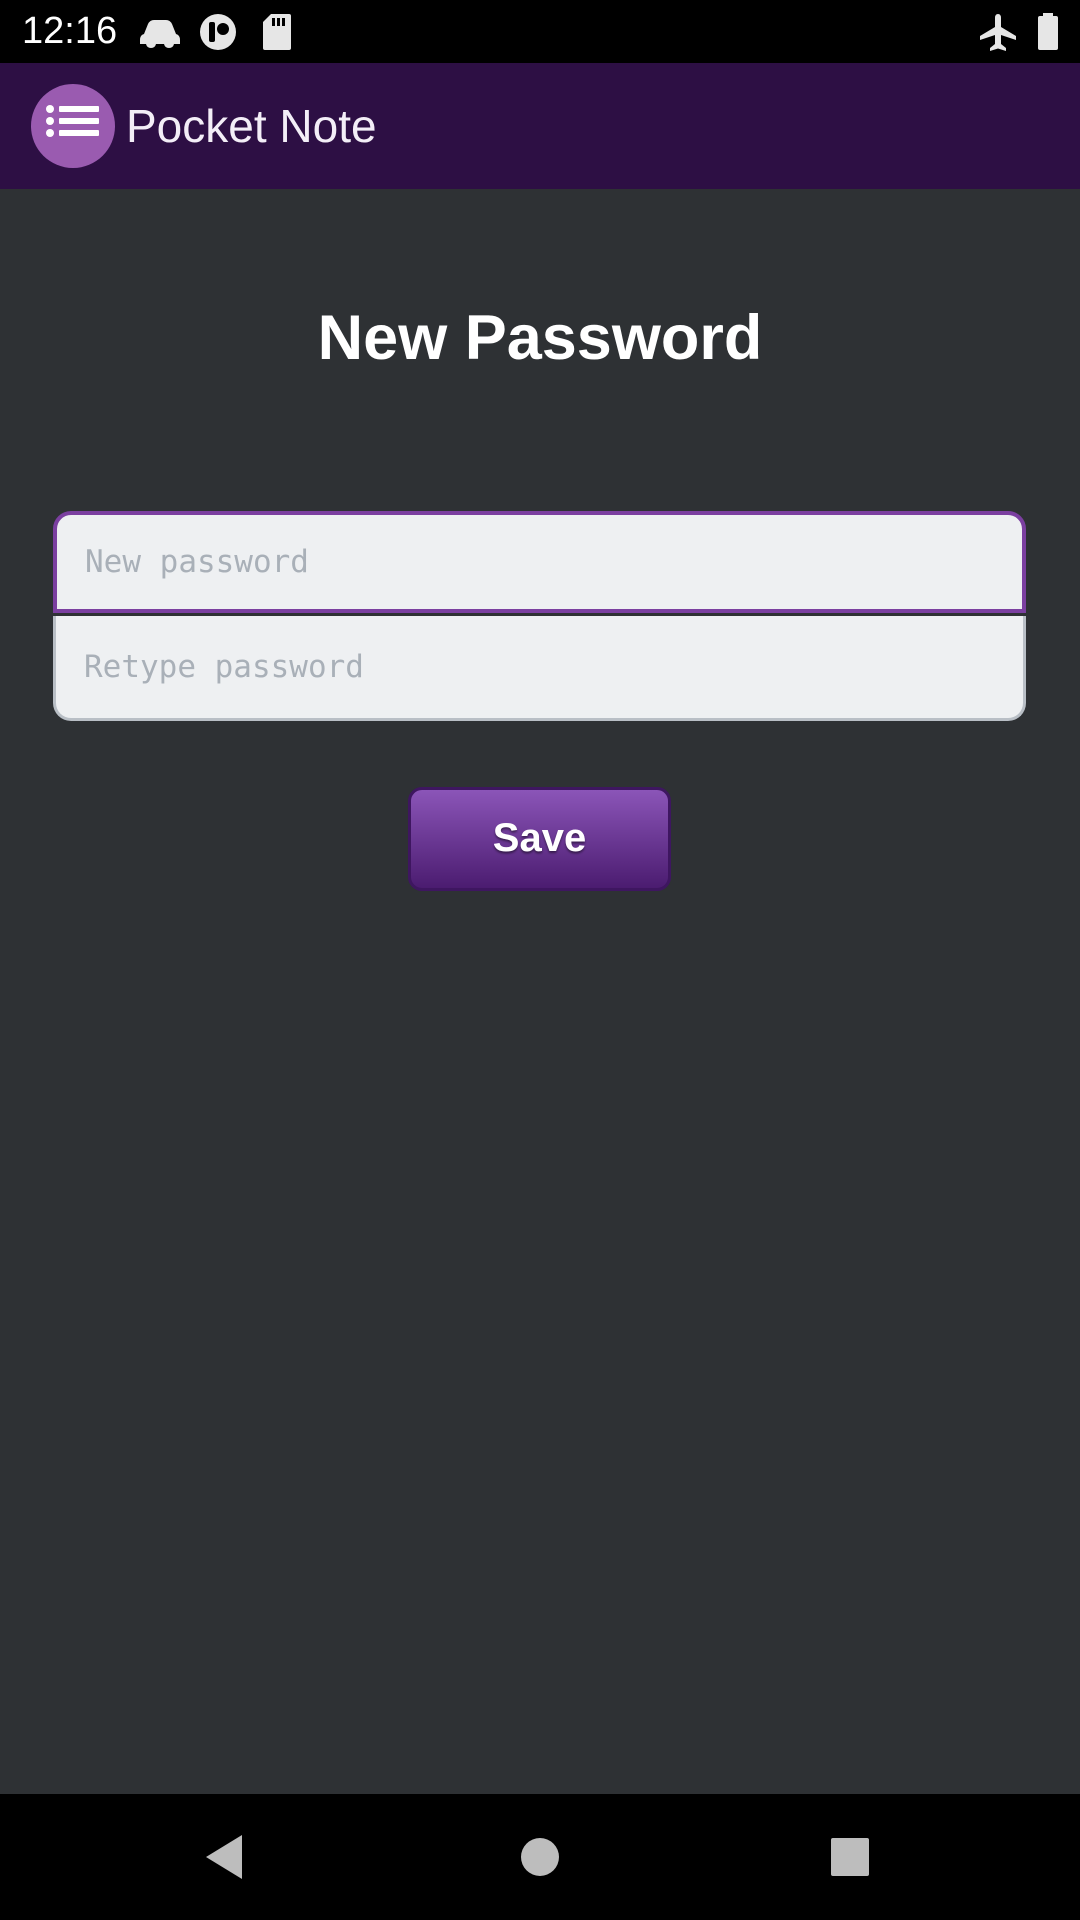  I want to click on list-icon, so click(72, 121).